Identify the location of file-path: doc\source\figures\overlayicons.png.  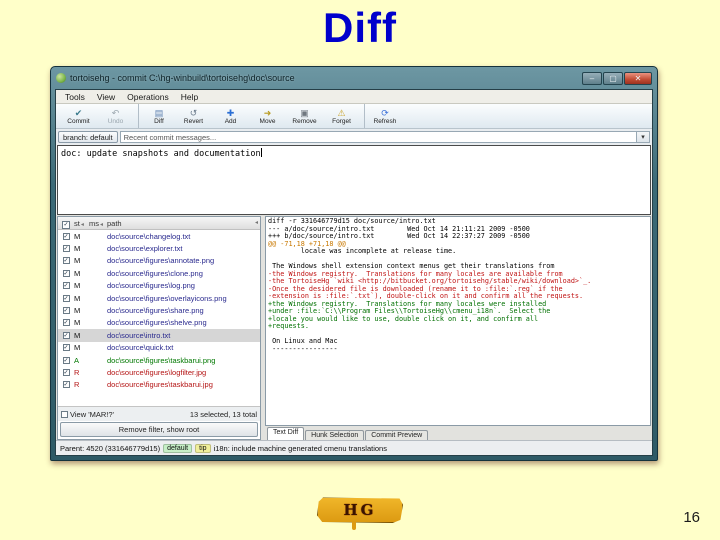
(167, 298).